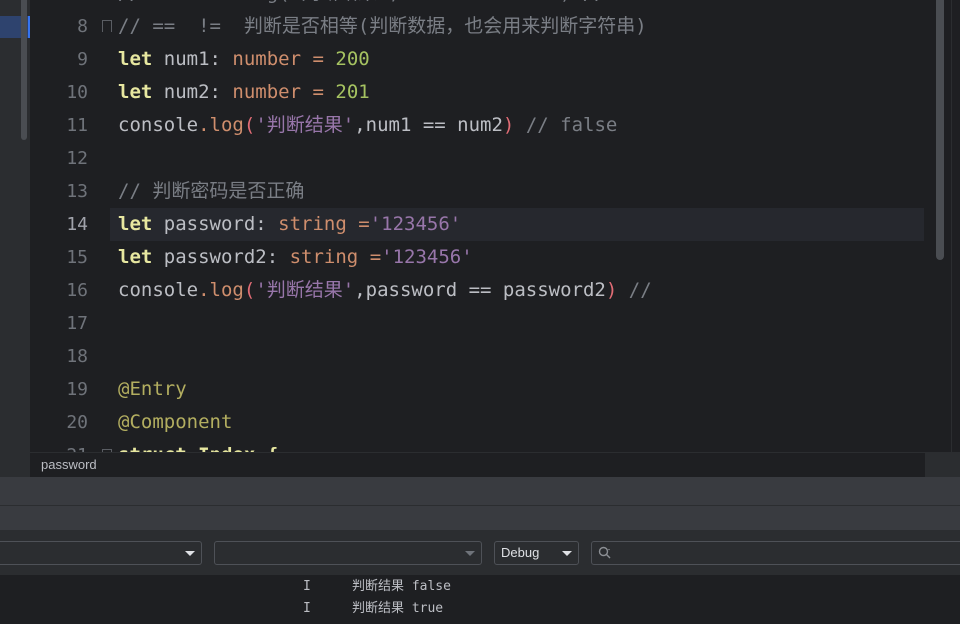  What do you see at coordinates (15, 238) in the screenshot?
I see `project-panel-strip` at bounding box center [15, 238].